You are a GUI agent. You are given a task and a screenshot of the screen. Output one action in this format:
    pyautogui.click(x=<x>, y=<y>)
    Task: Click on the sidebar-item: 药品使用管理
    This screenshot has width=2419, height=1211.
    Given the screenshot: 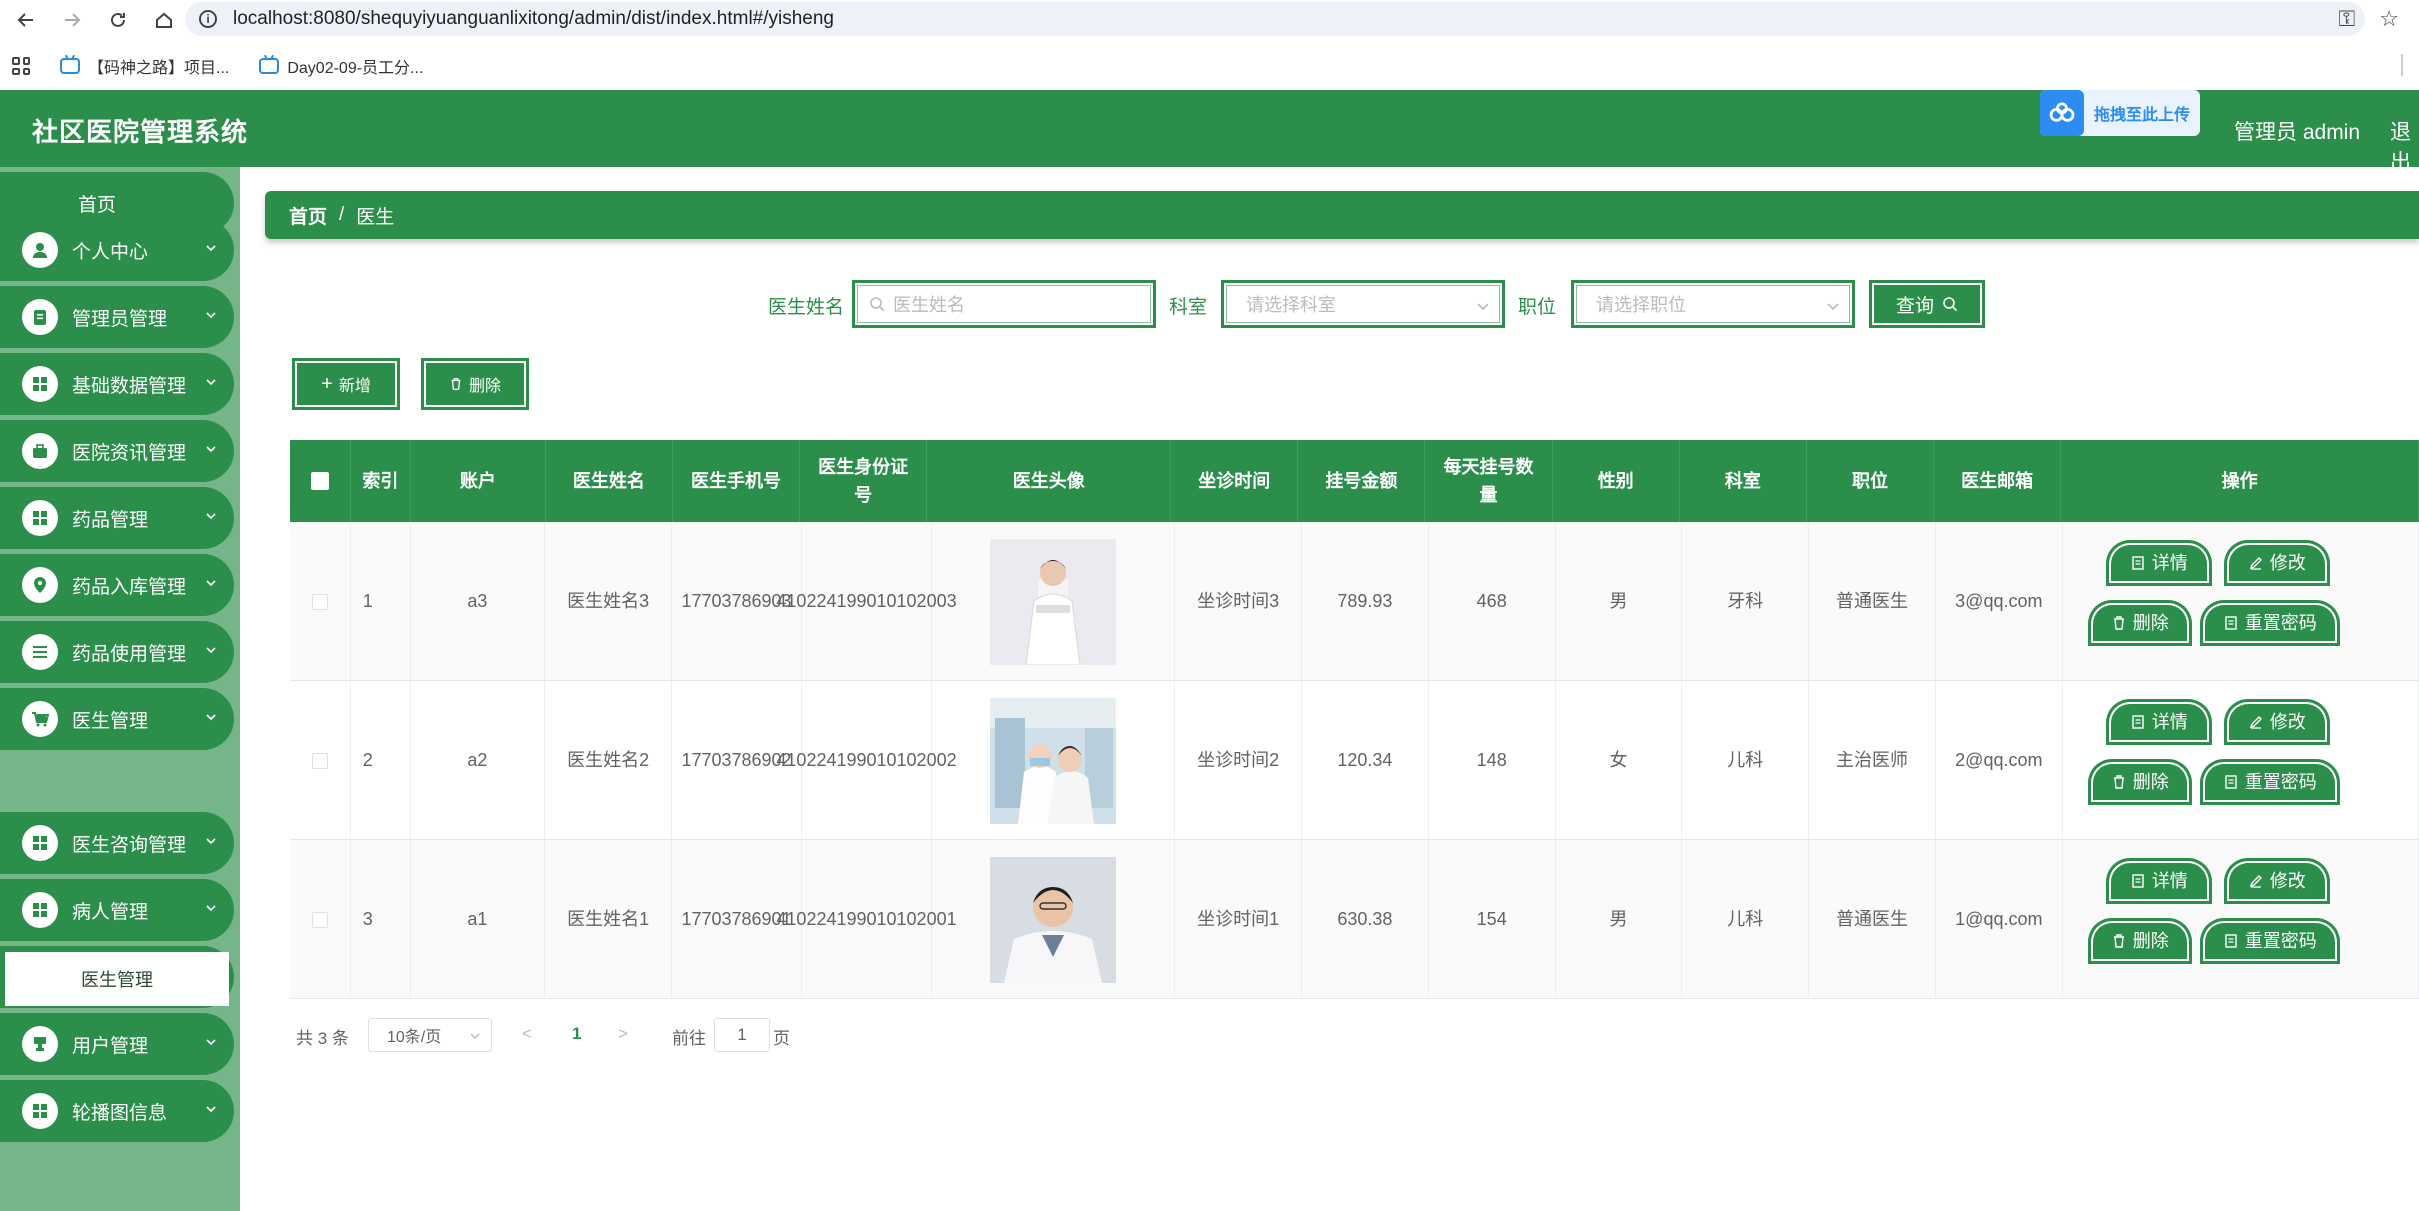 What is the action you would take?
    pyautogui.click(x=117, y=652)
    